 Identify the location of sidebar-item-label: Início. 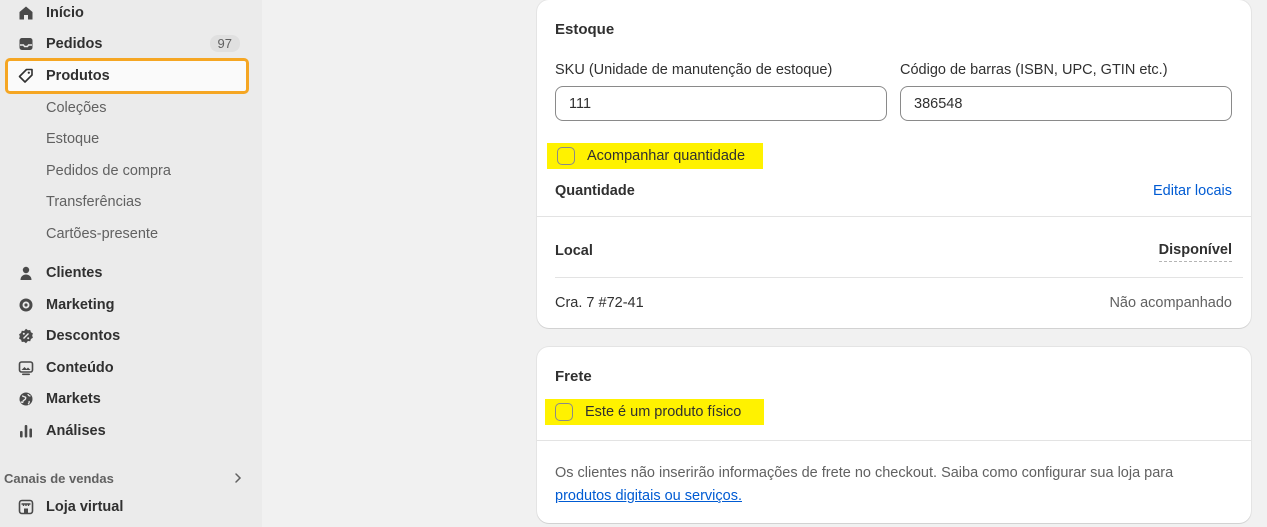
(65, 13).